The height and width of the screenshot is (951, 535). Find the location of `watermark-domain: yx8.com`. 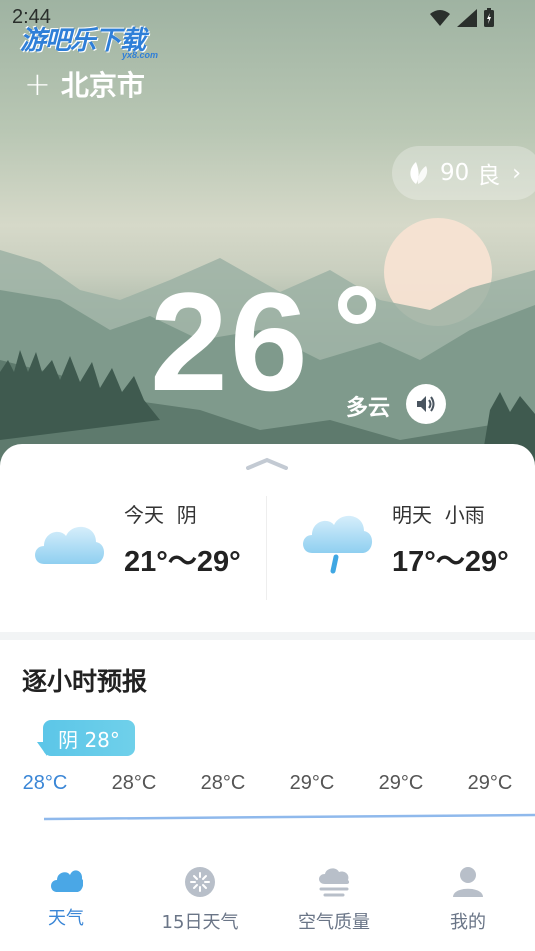

watermark-domain: yx8.com is located at coordinates (140, 55).